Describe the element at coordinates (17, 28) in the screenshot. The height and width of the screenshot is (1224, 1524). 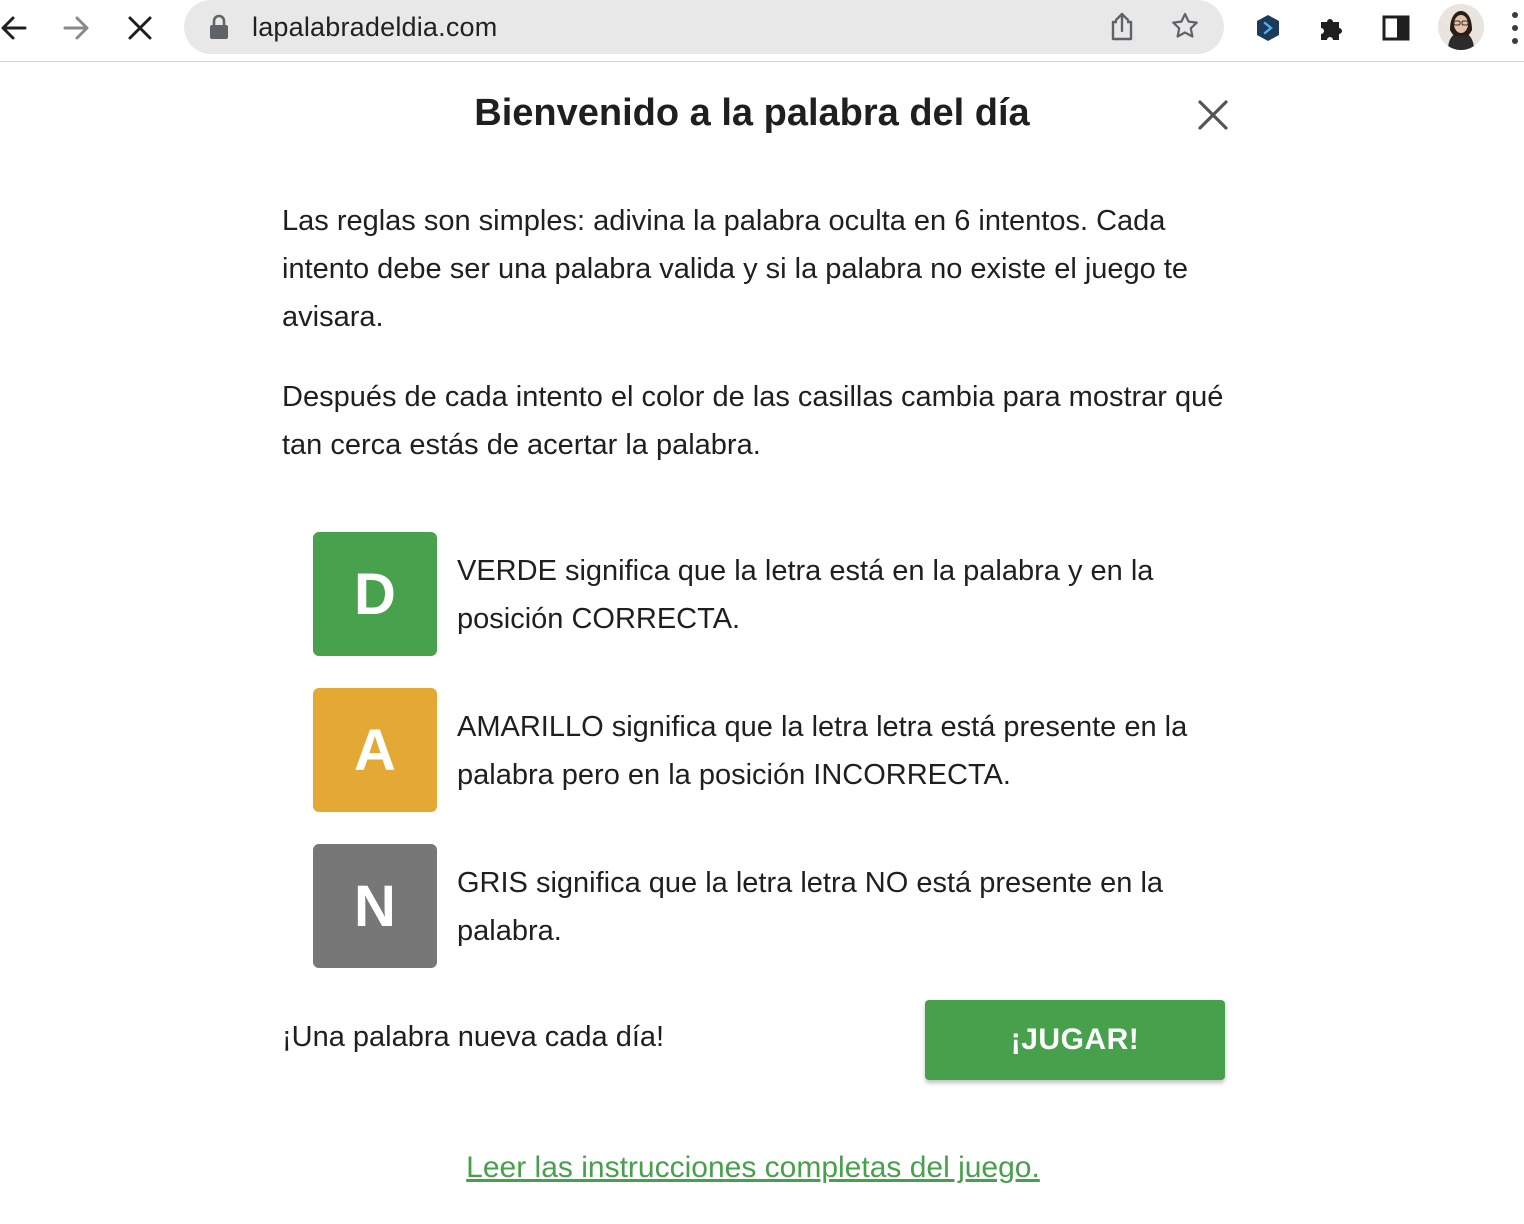
I see `back-arrow-icon` at that location.